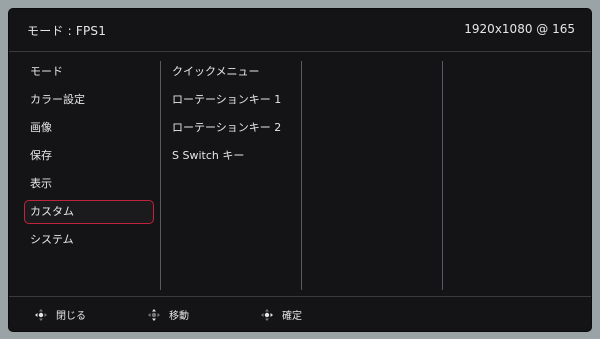 This screenshot has height=339, width=600. What do you see at coordinates (52, 211) in the screenshot?
I see `menu-item-label: カスタム` at bounding box center [52, 211].